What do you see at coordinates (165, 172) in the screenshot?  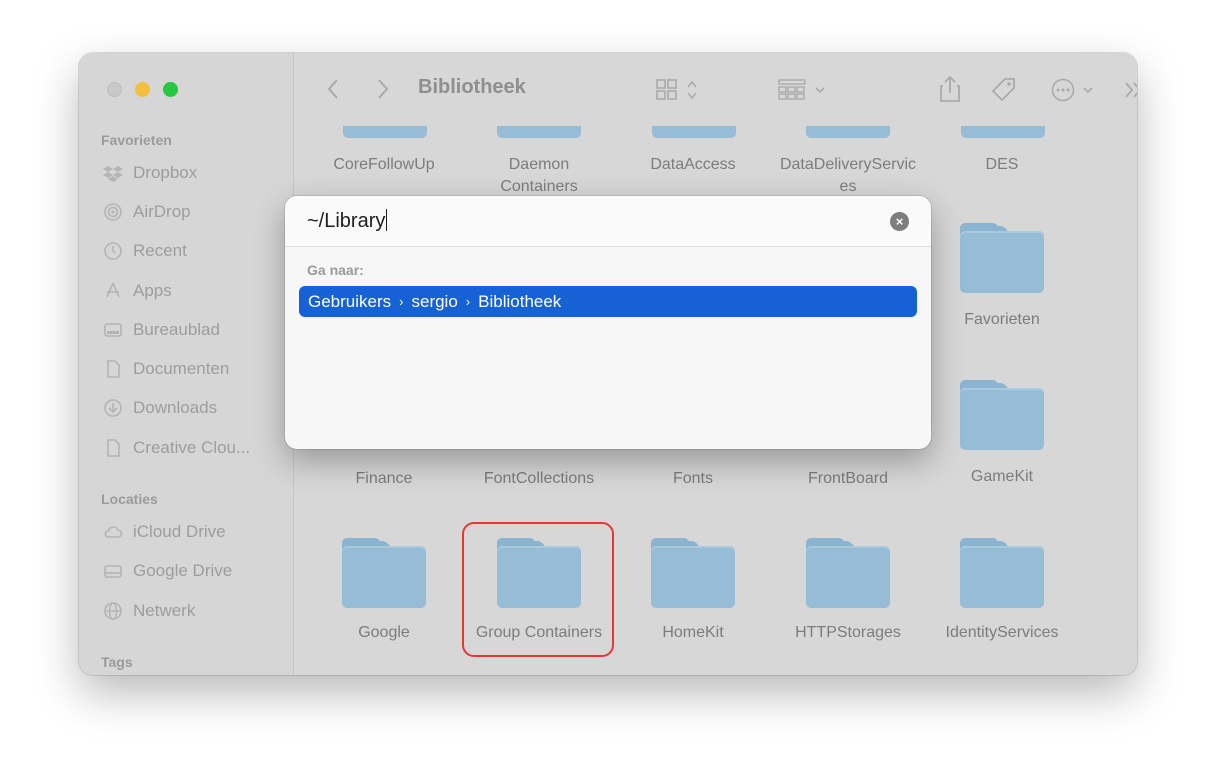 I see `sidebar-item-label: Dropbox` at bounding box center [165, 172].